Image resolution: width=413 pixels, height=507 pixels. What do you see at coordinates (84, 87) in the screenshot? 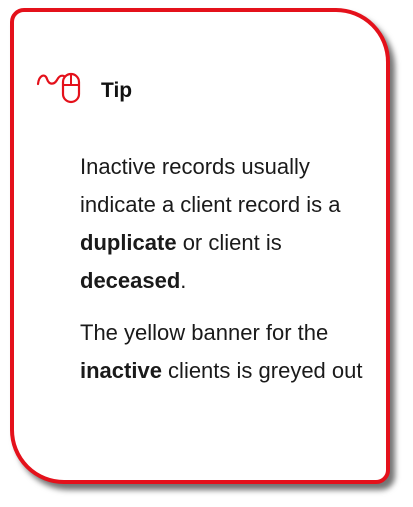
I see `tip-header: Tip` at bounding box center [84, 87].